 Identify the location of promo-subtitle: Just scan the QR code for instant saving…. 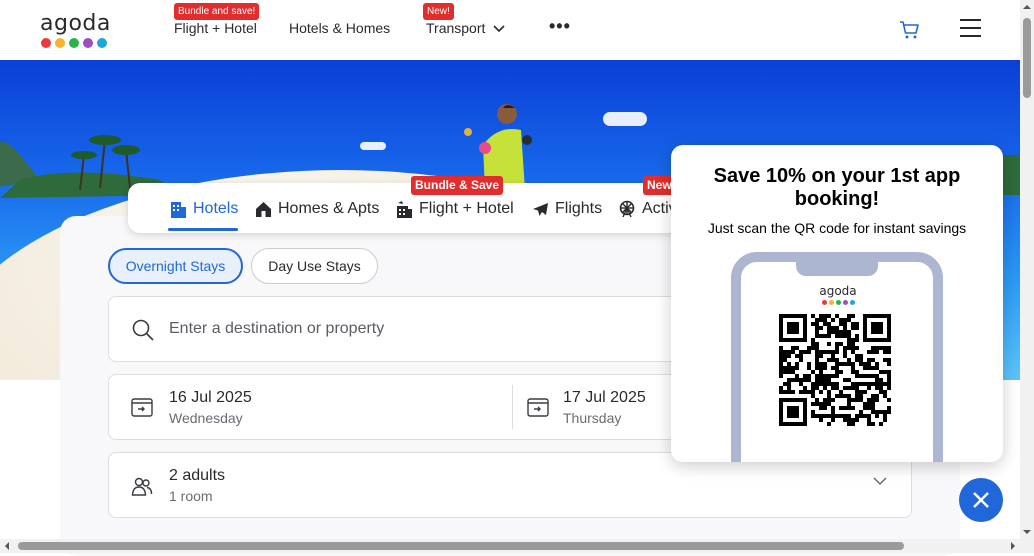
(837, 228).